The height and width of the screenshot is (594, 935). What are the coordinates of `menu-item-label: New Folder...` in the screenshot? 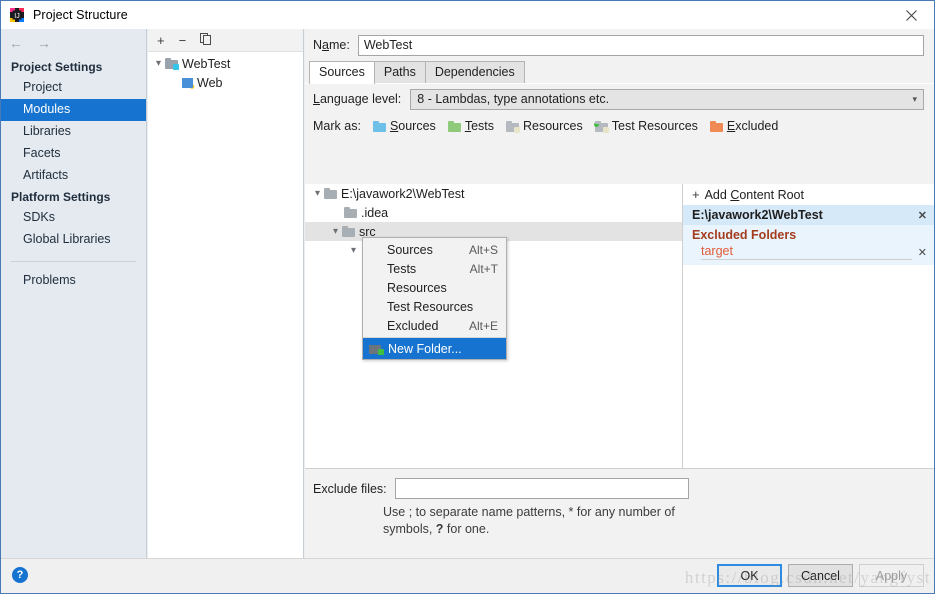 It's located at (425, 348).